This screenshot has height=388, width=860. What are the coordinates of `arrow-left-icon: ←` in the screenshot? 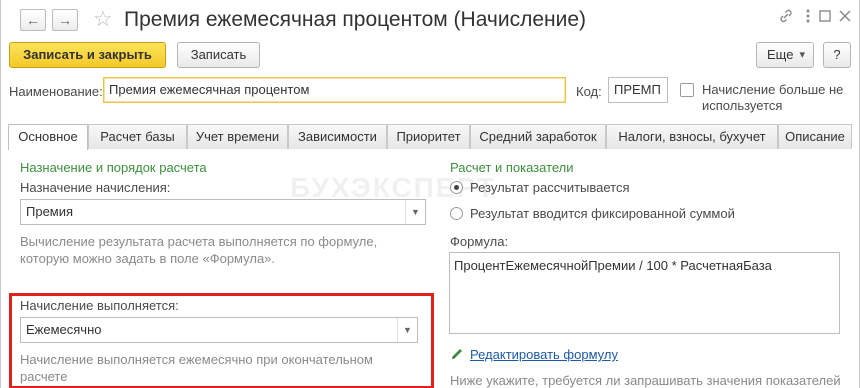 It's located at (33, 20).